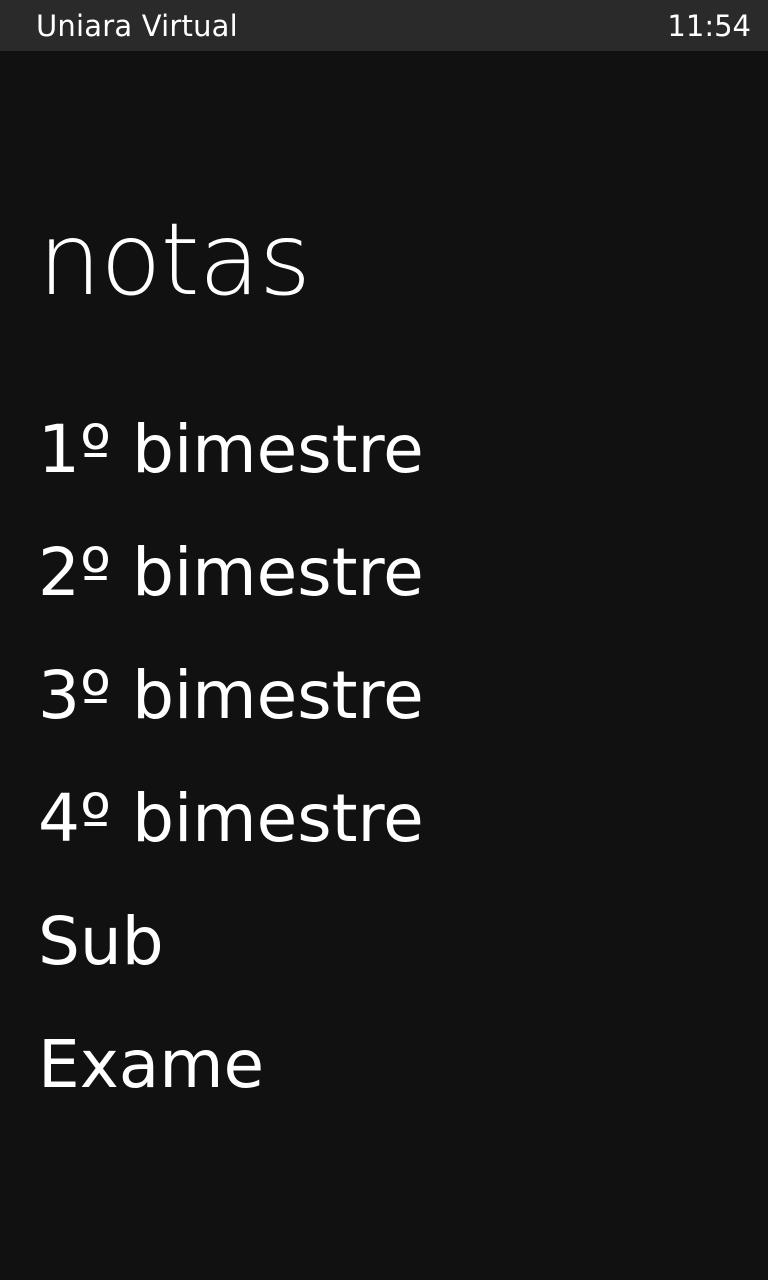 The width and height of the screenshot is (768, 1280). What do you see at coordinates (231, 471) in the screenshot?
I see `menu-item-1st-bimester: 1º bimestre` at bounding box center [231, 471].